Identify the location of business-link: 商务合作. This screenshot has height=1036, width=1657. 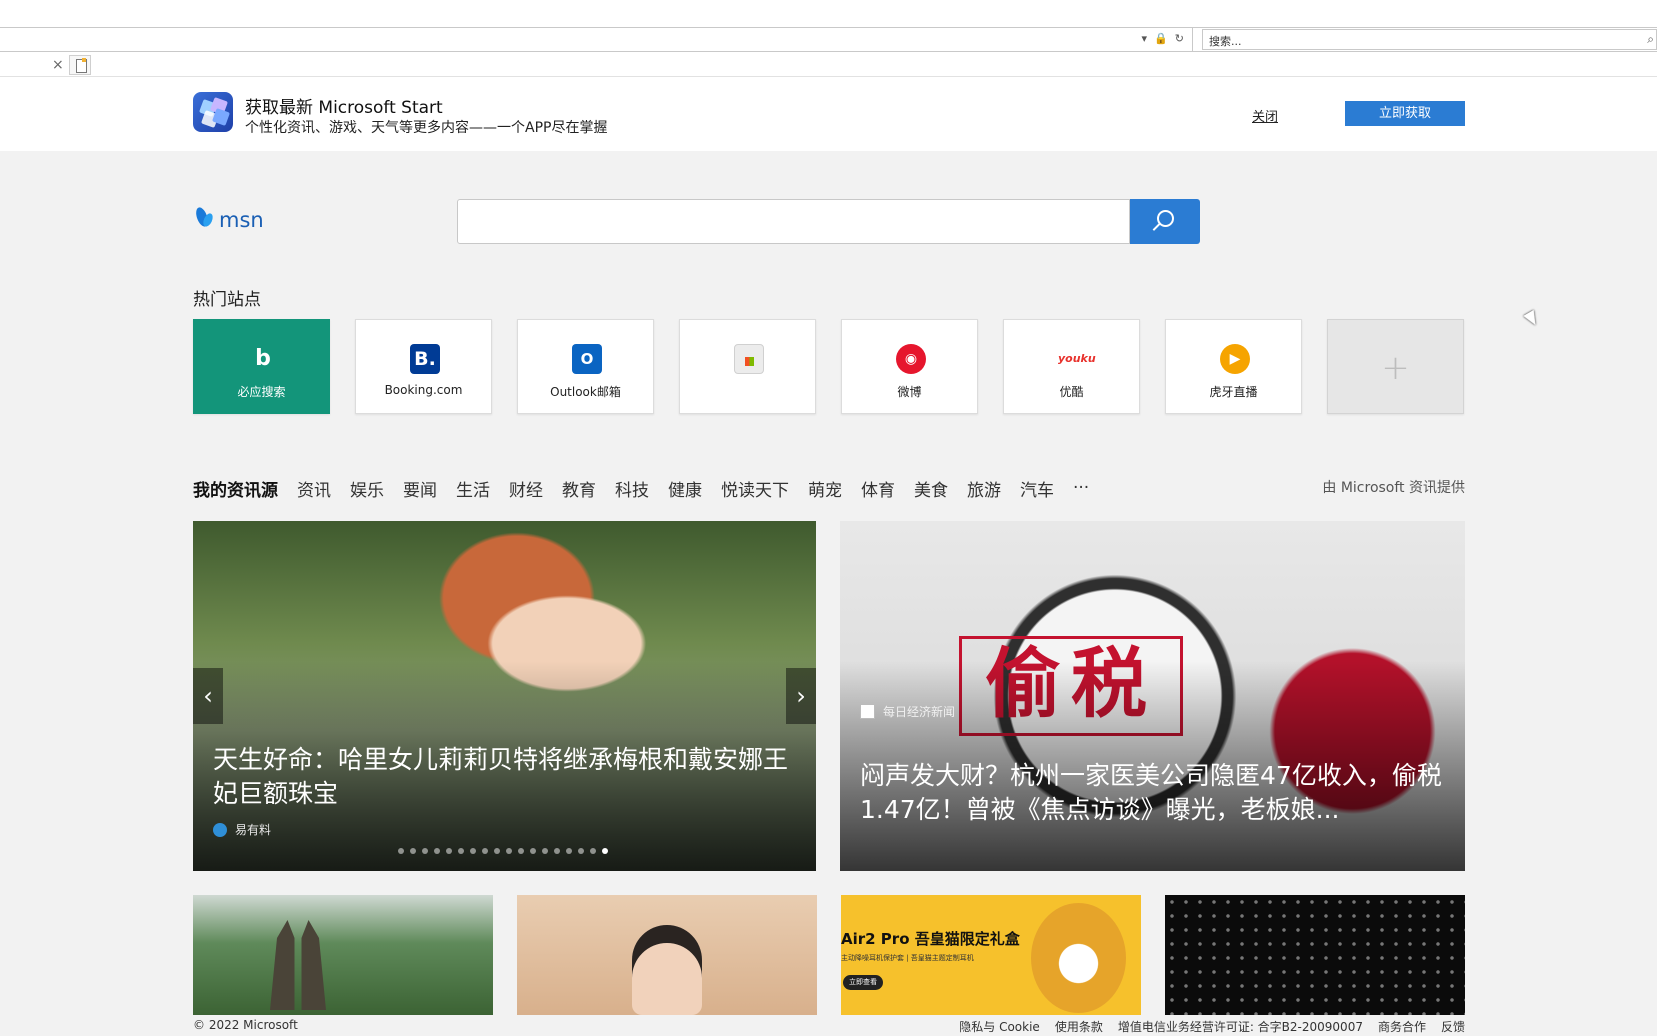
(1402, 1026).